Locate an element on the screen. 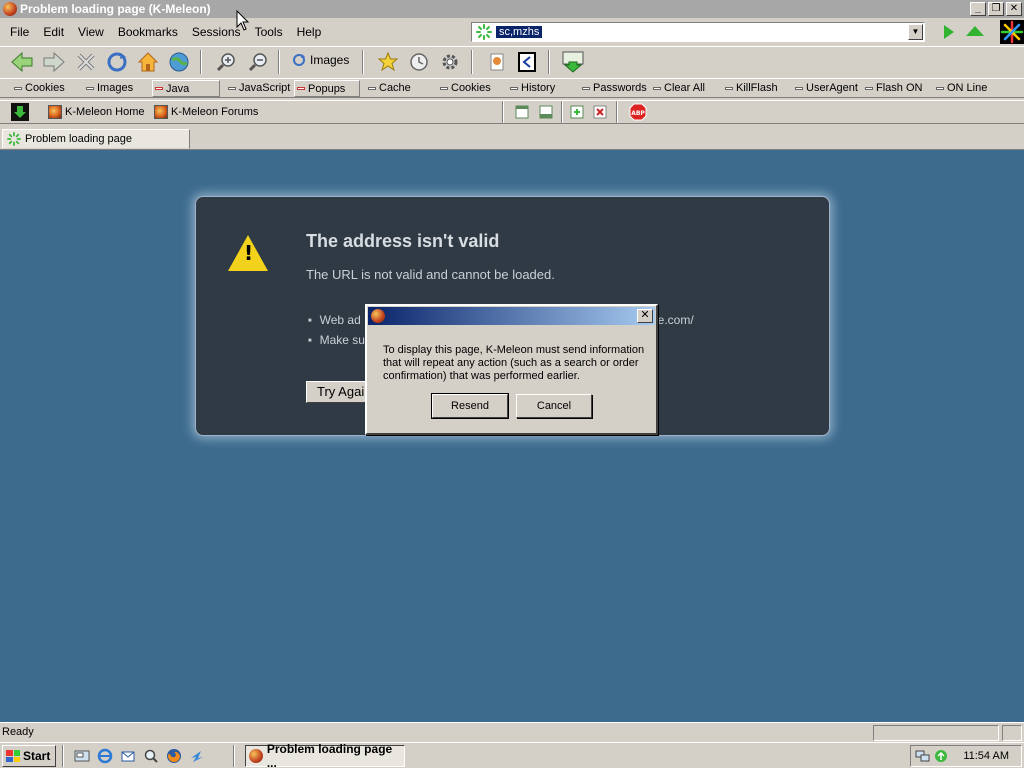 The width and height of the screenshot is (1024, 768). windows-logo-icon is located at coordinates (13, 756).